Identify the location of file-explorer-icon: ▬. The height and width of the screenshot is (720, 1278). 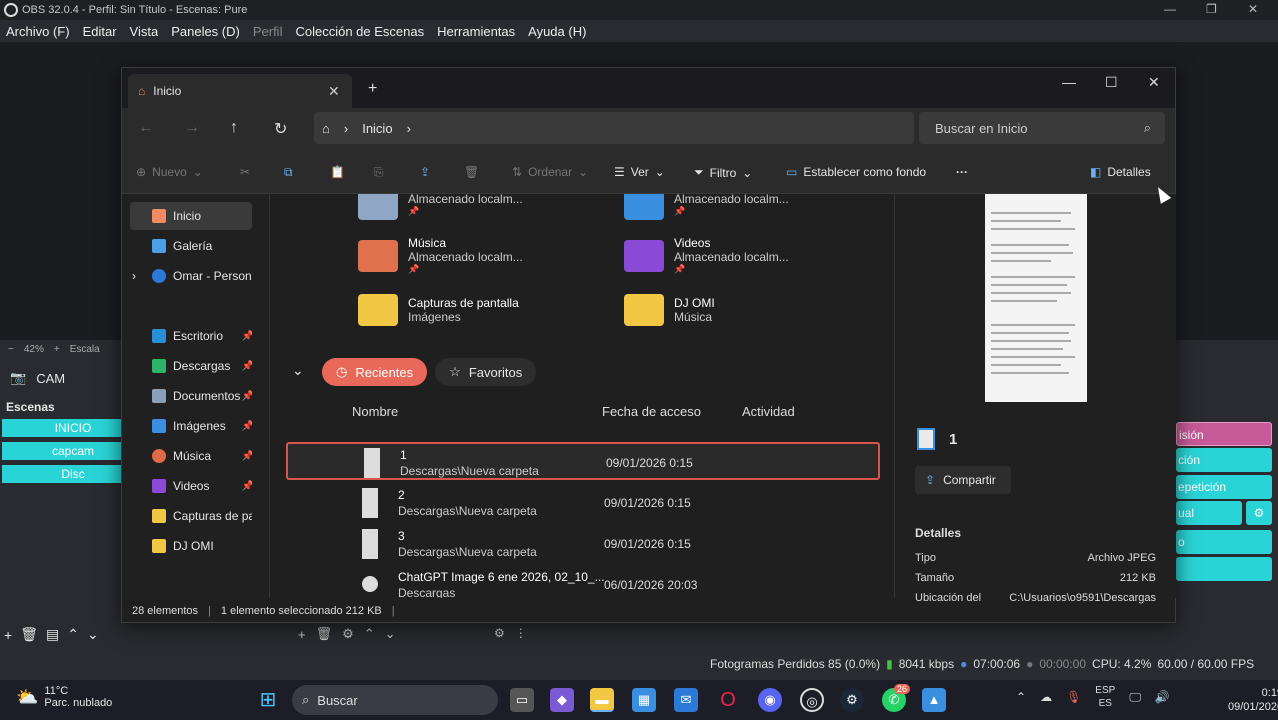
(602, 700).